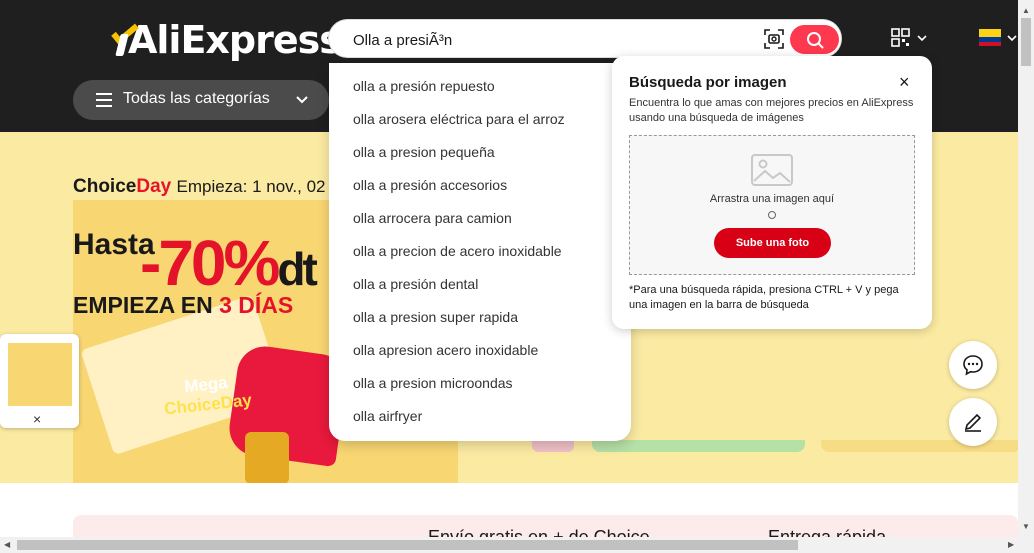 The height and width of the screenshot is (553, 1034). Describe the element at coordinates (480, 287) in the screenshot. I see `suggestion-item: olla a presión dental` at that location.